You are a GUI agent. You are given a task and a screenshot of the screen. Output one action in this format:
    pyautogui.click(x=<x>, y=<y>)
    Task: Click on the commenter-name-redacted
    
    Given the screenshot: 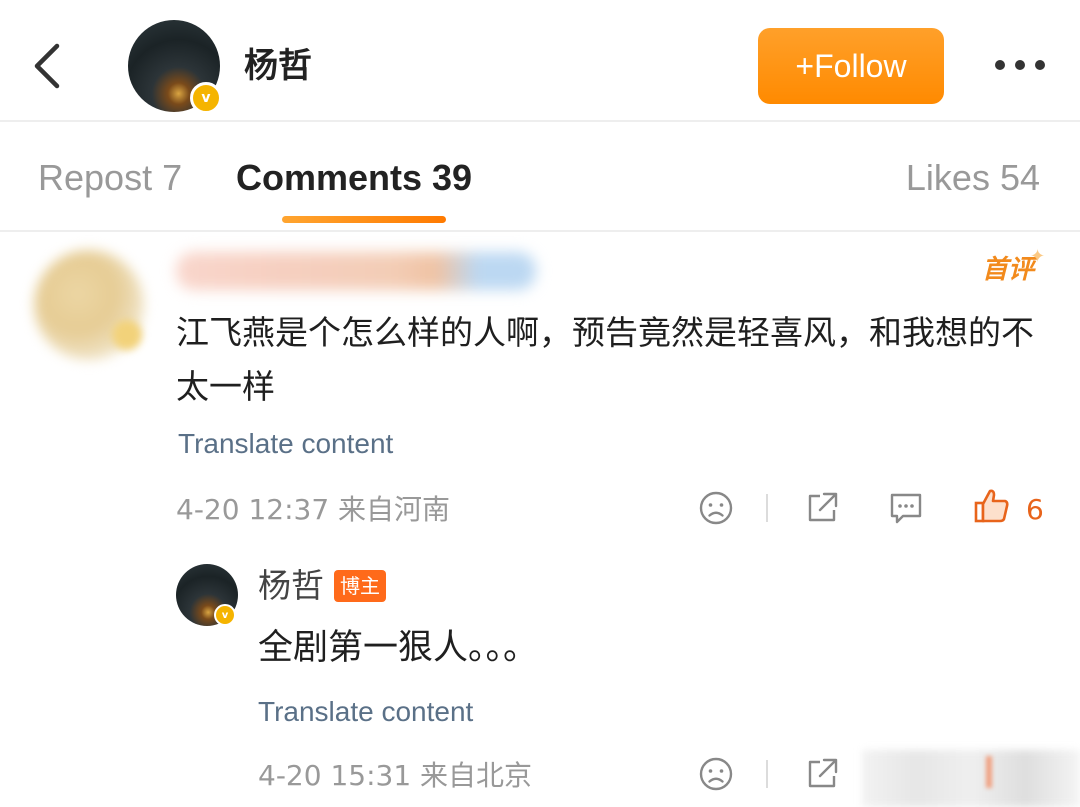 What is the action you would take?
    pyautogui.click(x=356, y=271)
    